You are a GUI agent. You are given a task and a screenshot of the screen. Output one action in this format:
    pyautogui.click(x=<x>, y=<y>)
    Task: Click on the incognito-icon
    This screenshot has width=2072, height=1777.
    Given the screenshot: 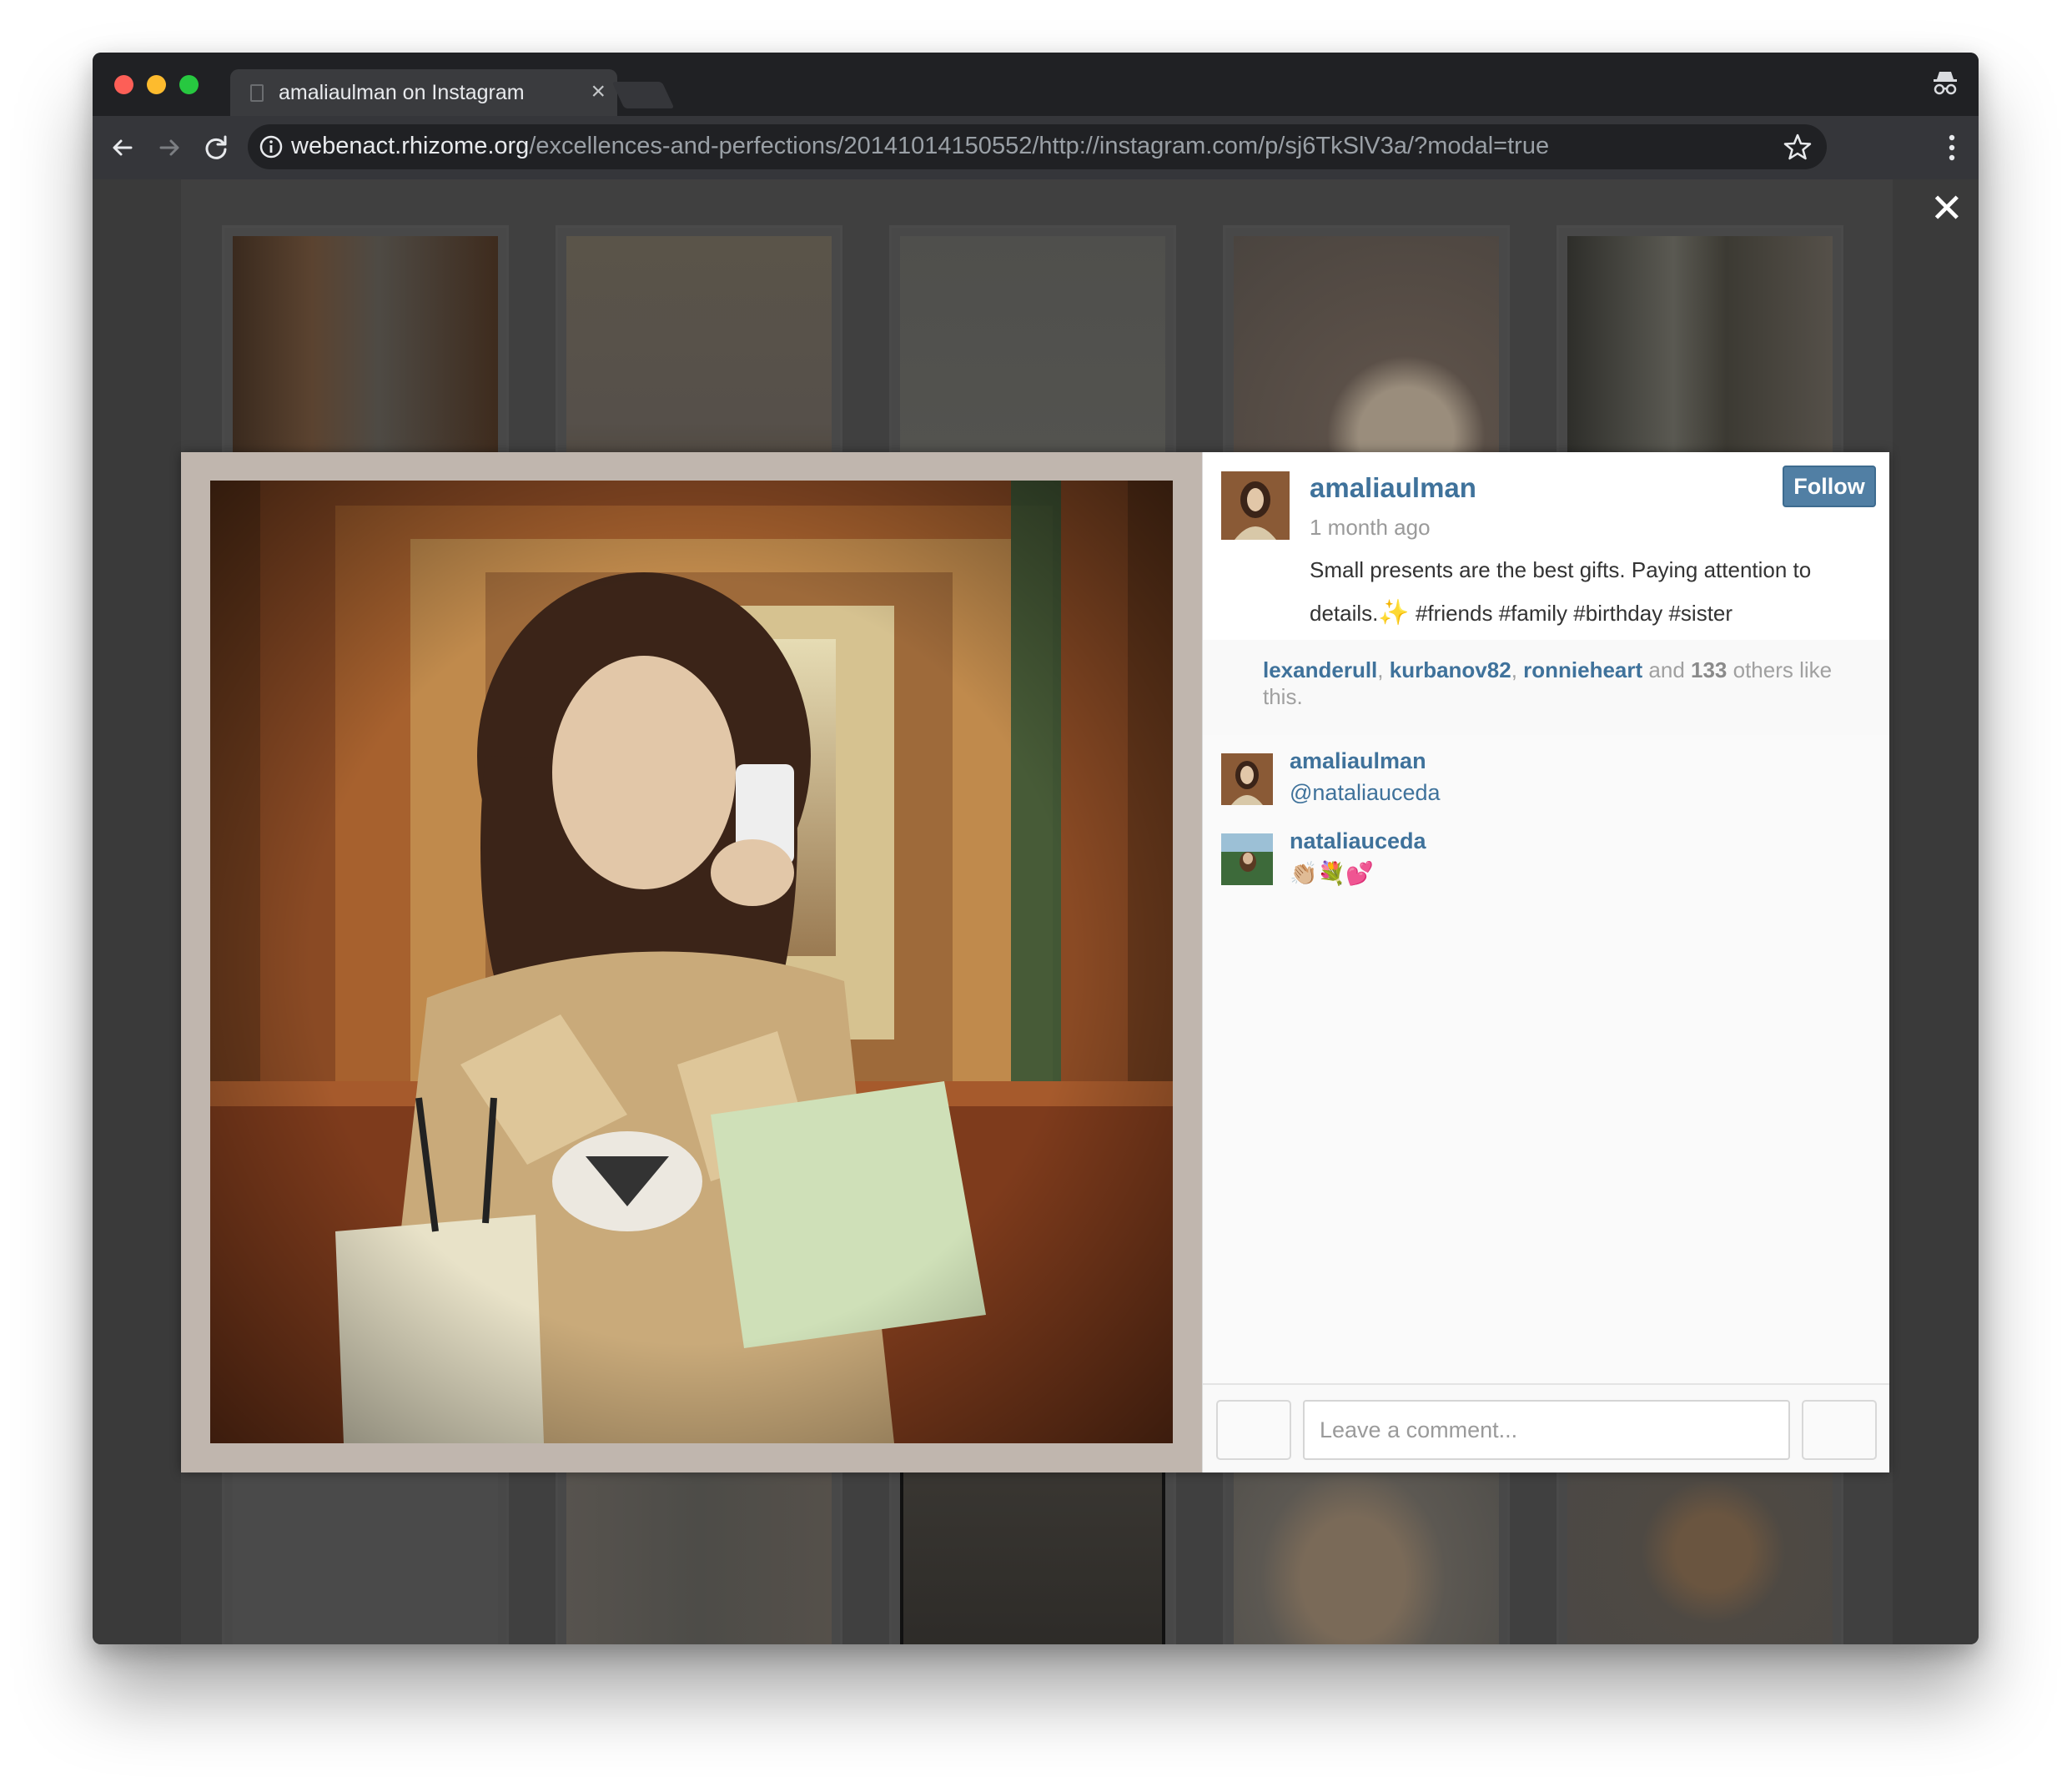 What is the action you would take?
    pyautogui.click(x=1945, y=83)
    